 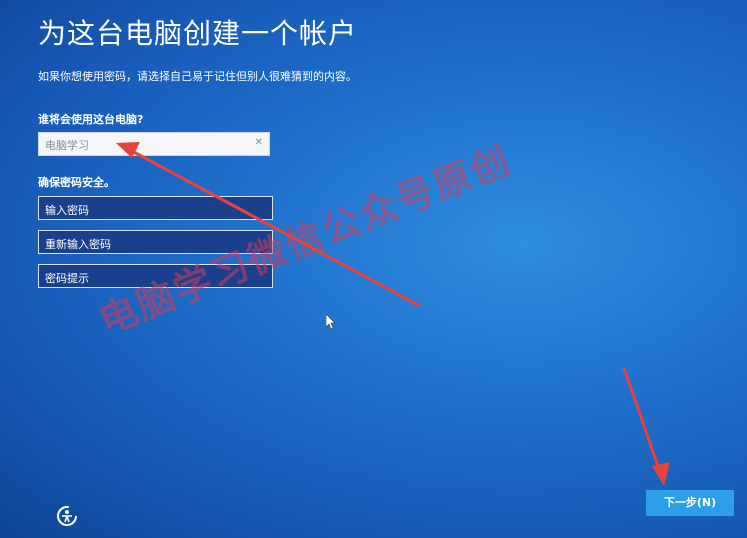 What do you see at coordinates (91, 119) in the screenshot?
I see `who-label: 谁将会使用这台电脑?` at bounding box center [91, 119].